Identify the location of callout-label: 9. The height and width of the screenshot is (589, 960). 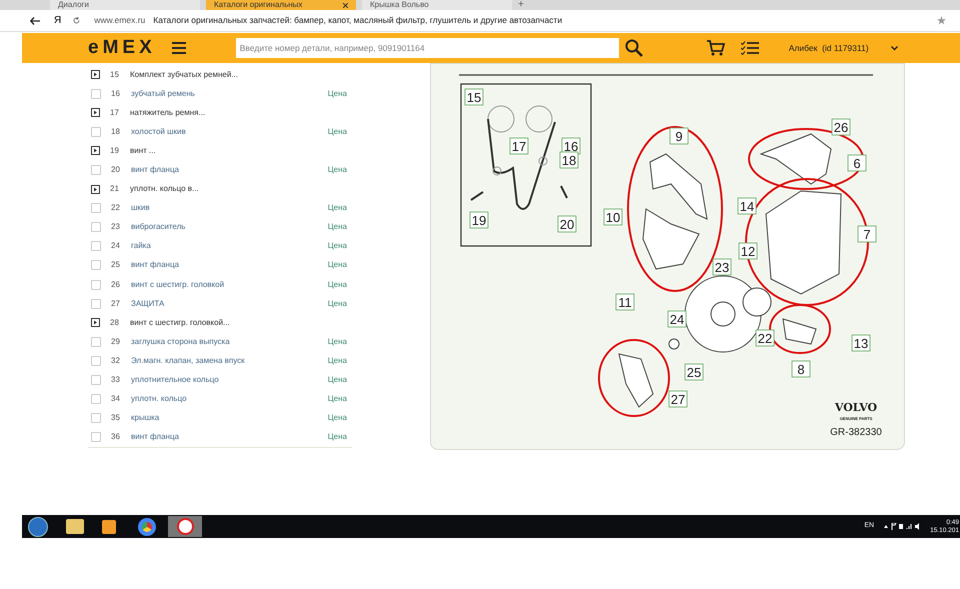
(679, 136).